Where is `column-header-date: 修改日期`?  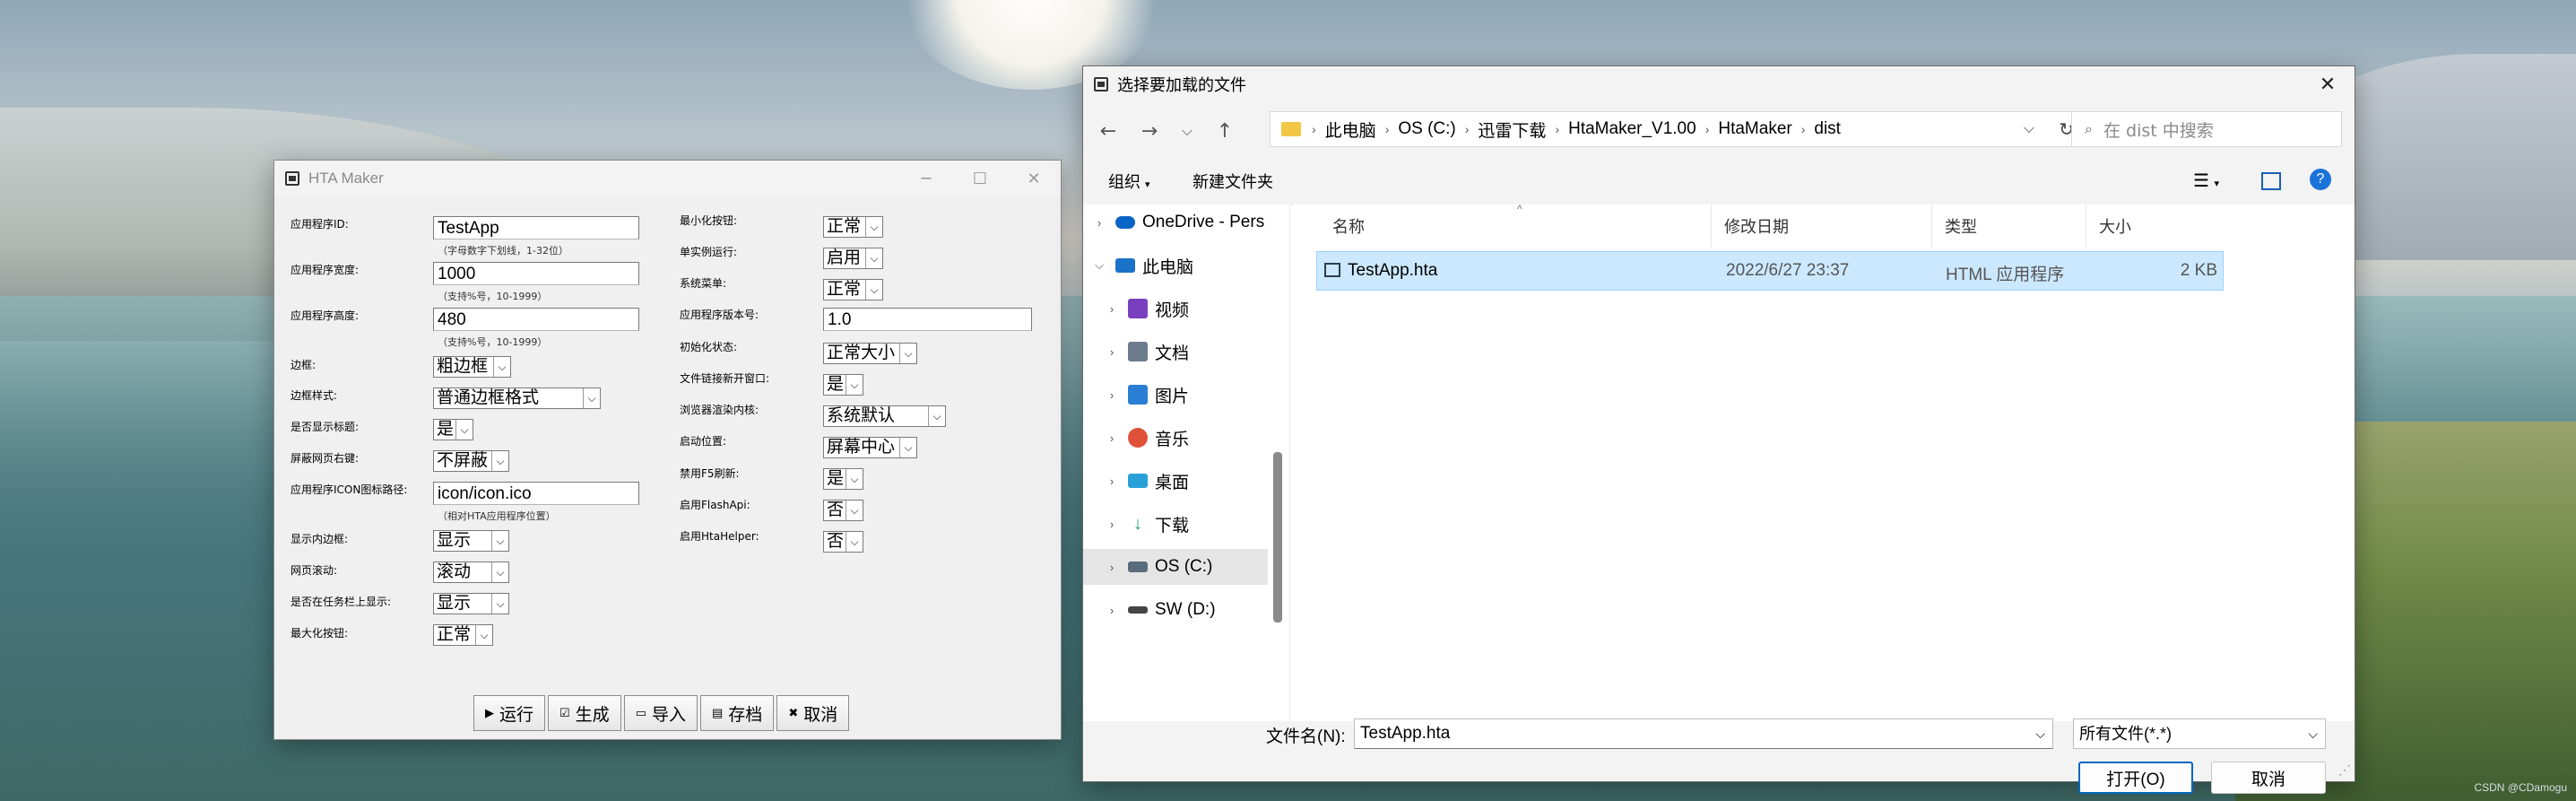 column-header-date: 修改日期 is located at coordinates (1756, 226).